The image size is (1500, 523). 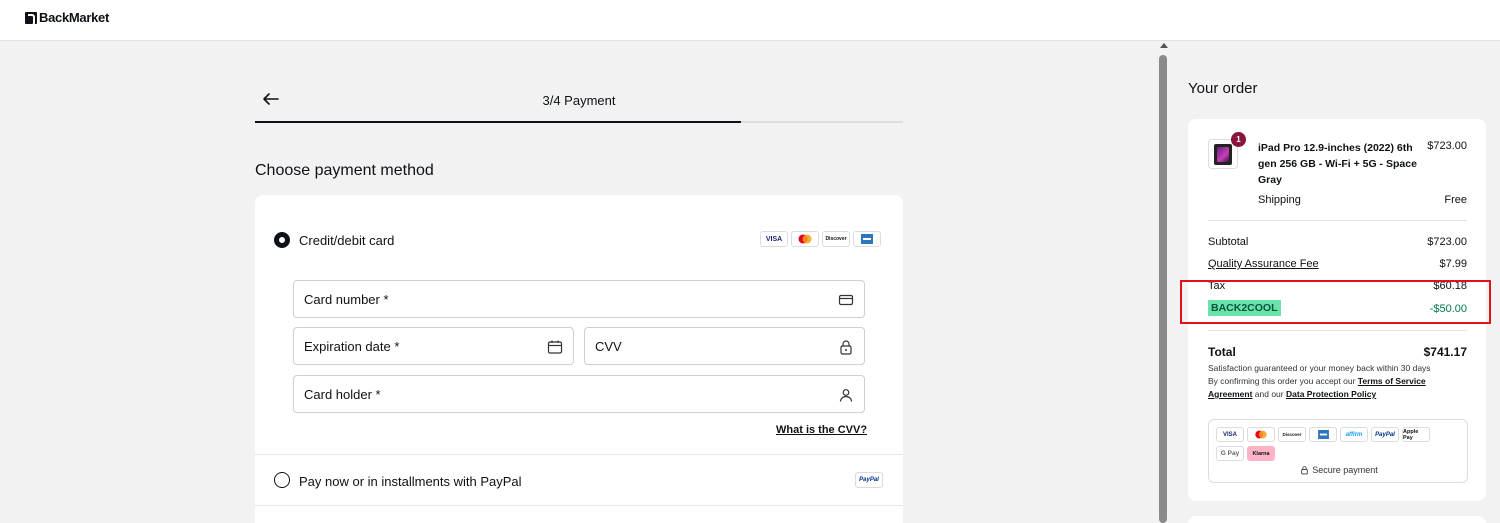 What do you see at coordinates (31, 18) in the screenshot?
I see `logo-mark-icon` at bounding box center [31, 18].